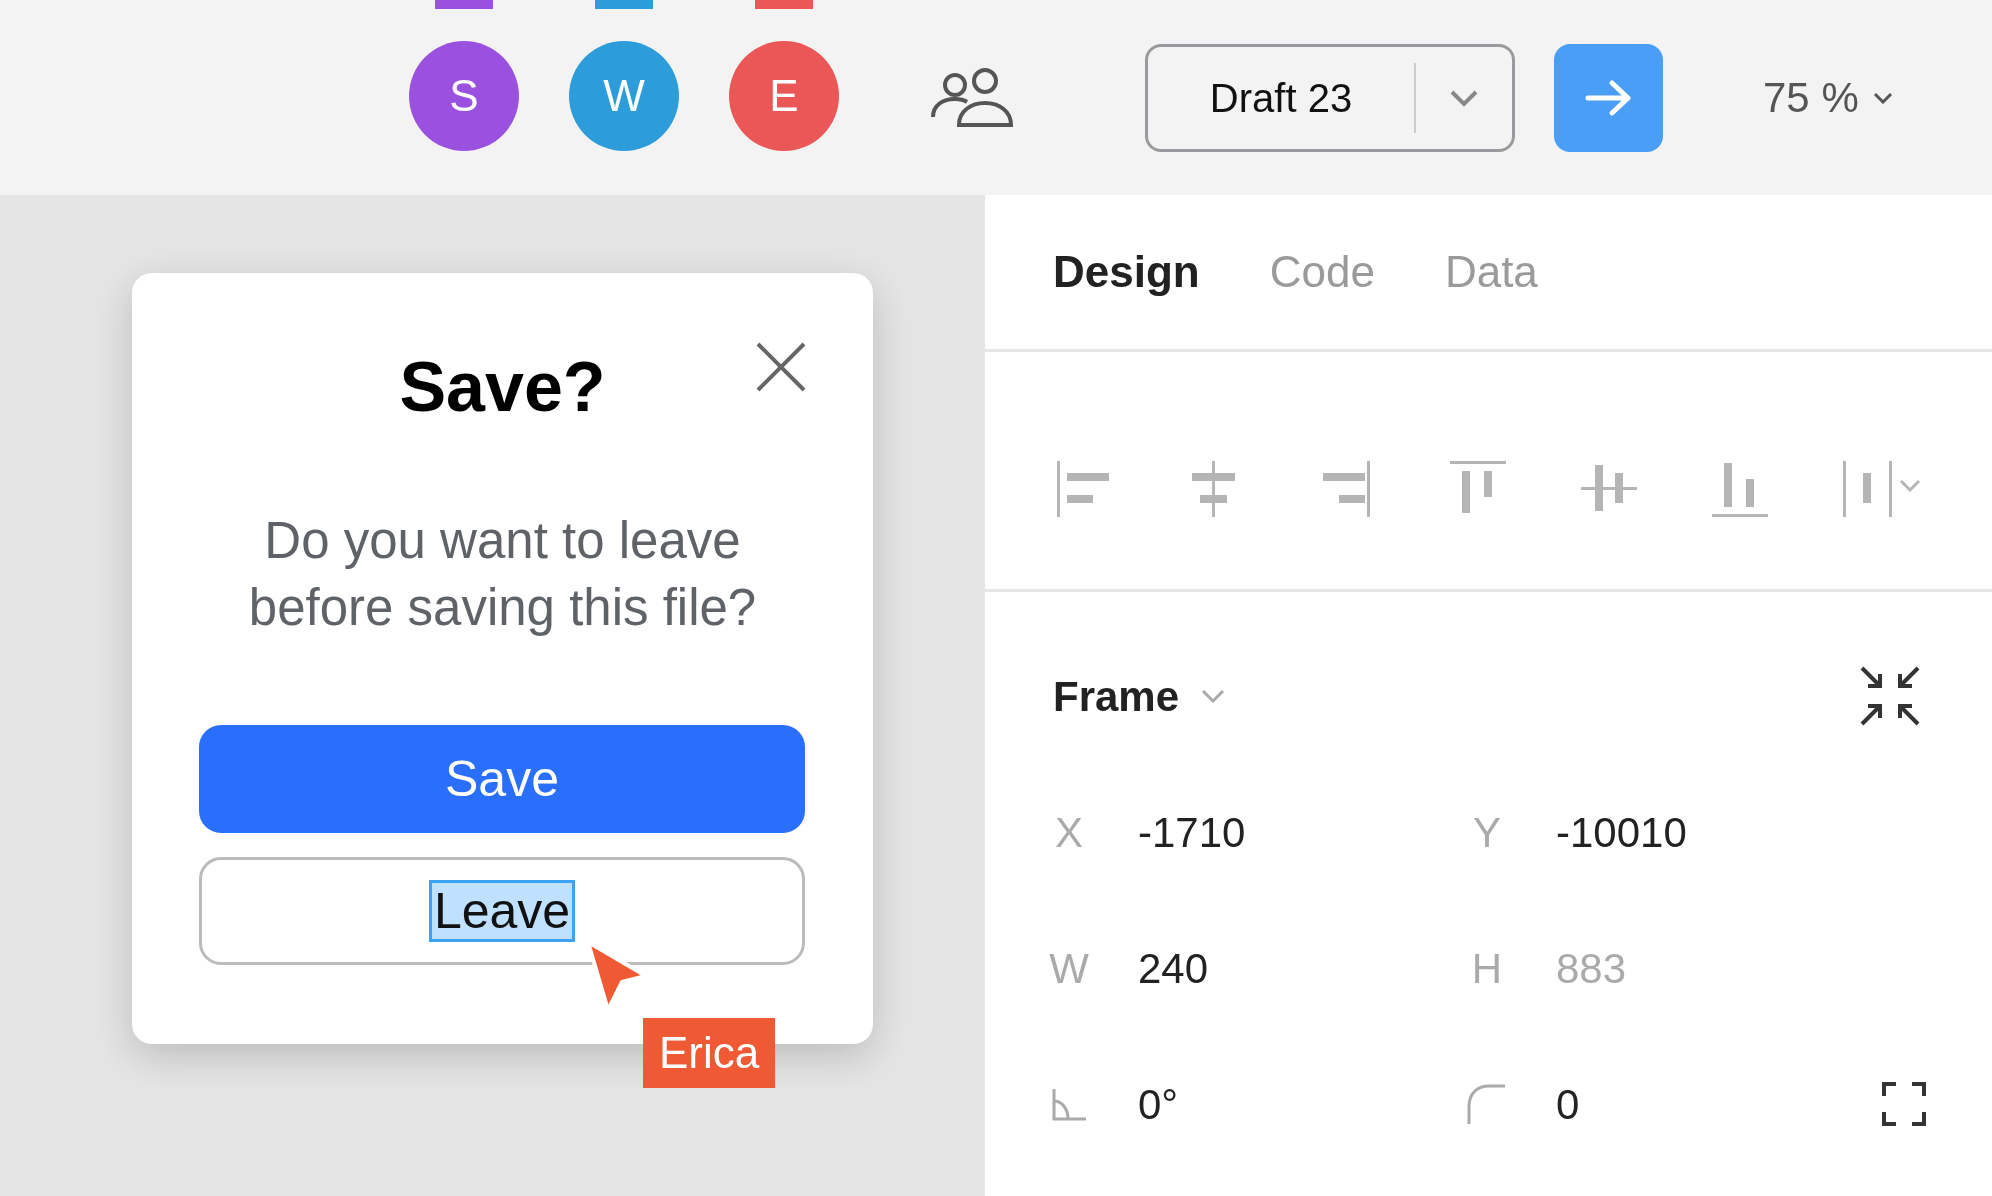 Image resolution: width=1992 pixels, height=1196 pixels. I want to click on zoom-dropdown: 75 %, so click(1828, 97).